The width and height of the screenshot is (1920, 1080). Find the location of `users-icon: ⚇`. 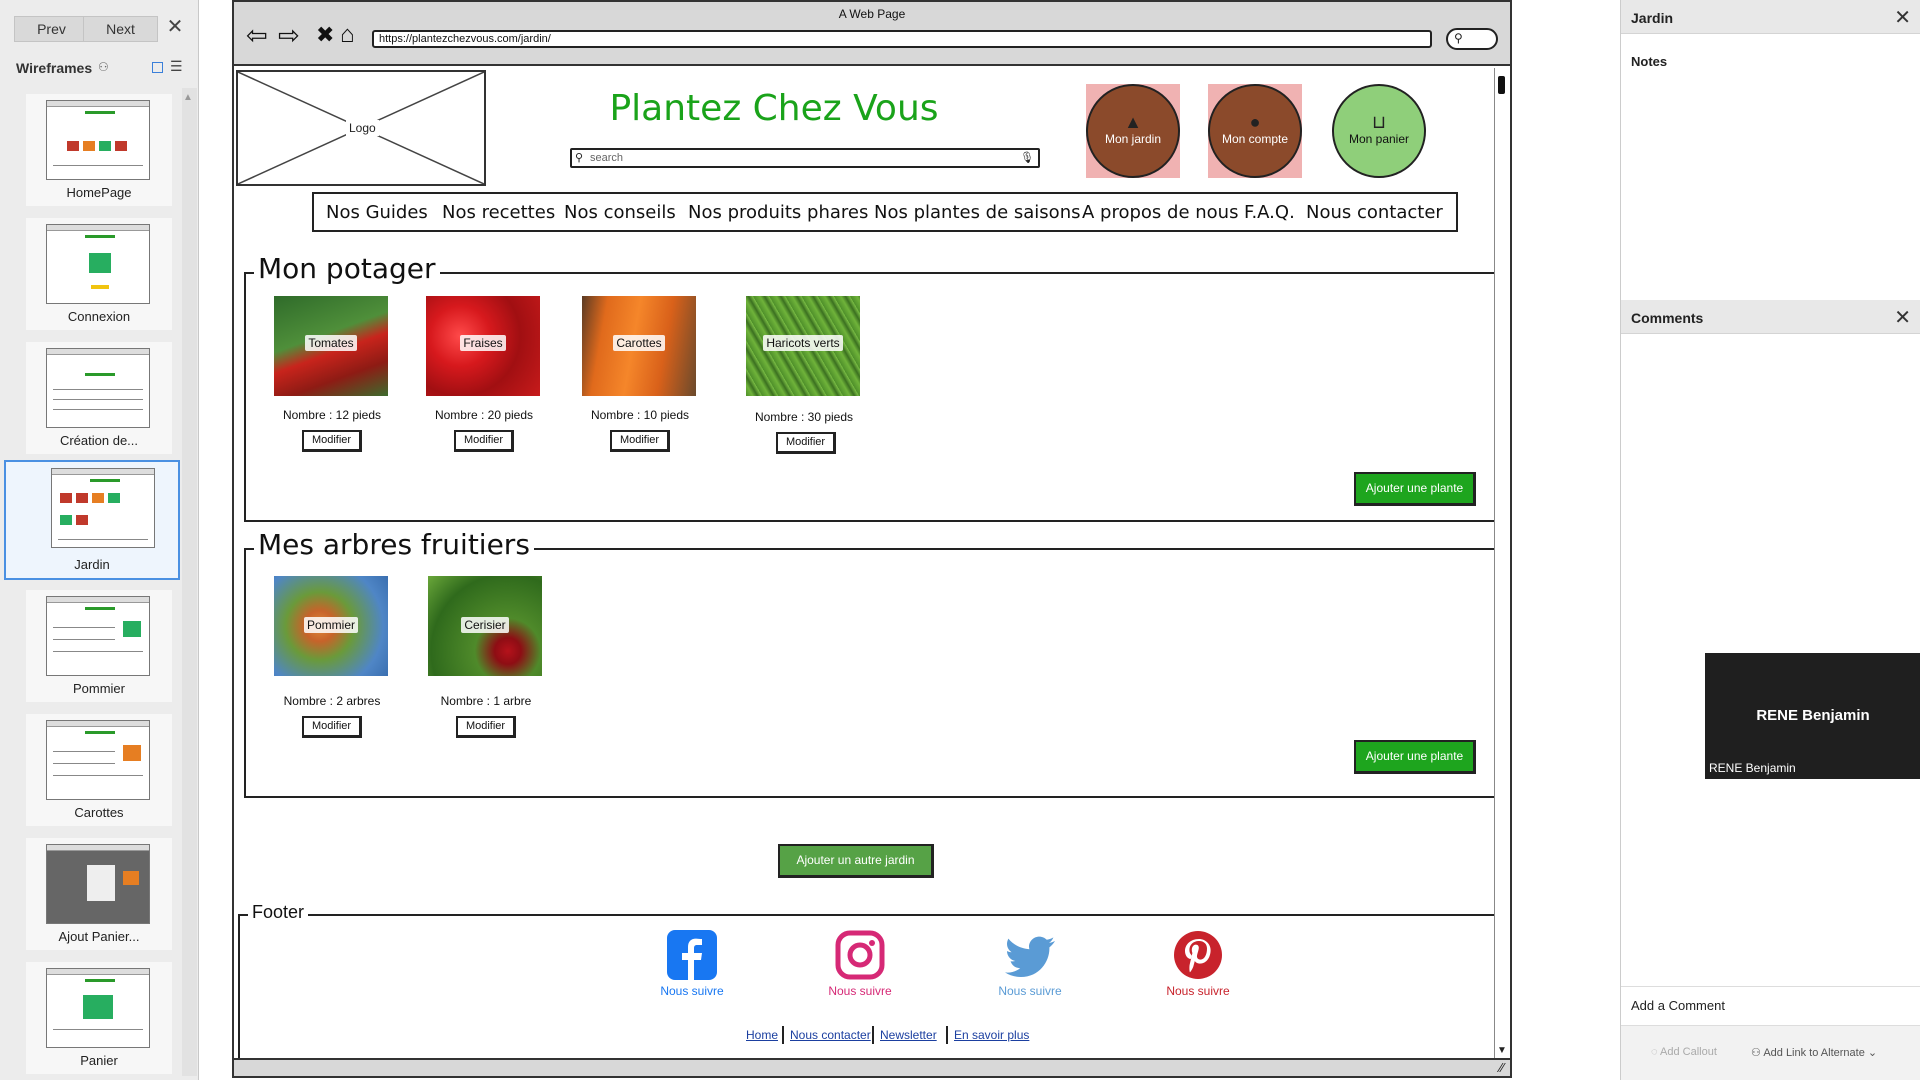

users-icon: ⚇ is located at coordinates (103, 67).